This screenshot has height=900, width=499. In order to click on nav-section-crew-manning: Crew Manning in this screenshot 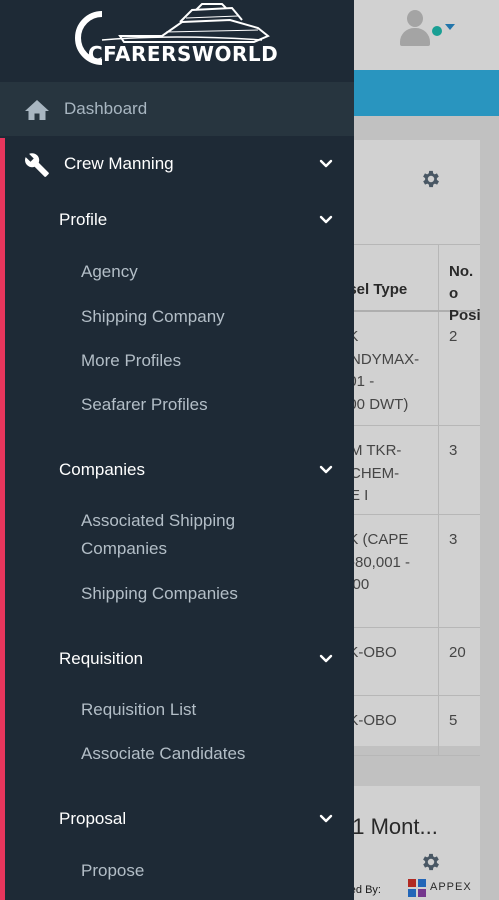, I will do `click(177, 164)`.